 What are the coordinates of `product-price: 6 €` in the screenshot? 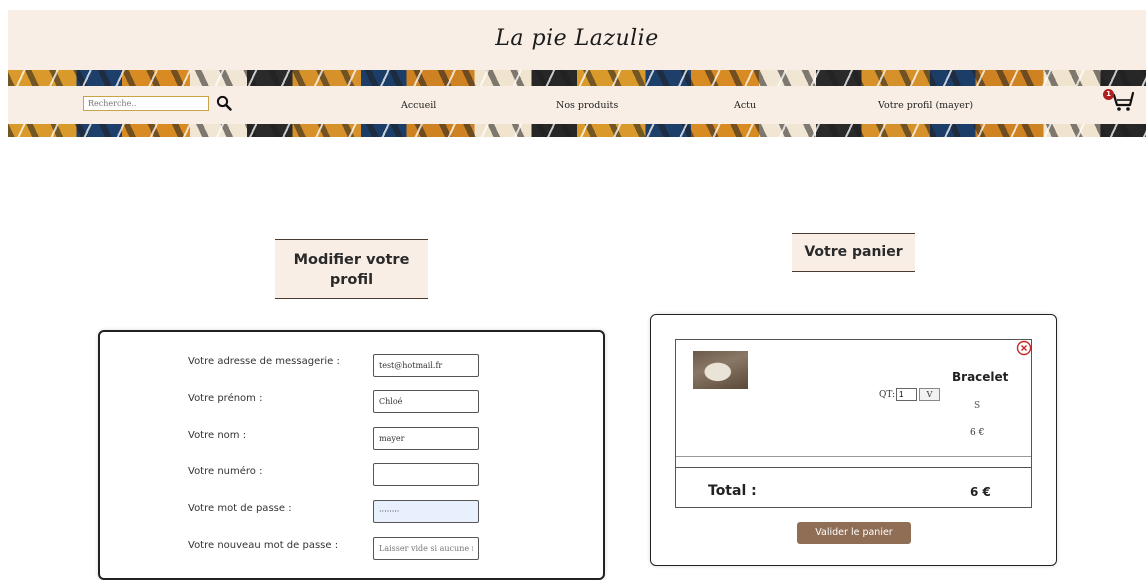 It's located at (977, 433).